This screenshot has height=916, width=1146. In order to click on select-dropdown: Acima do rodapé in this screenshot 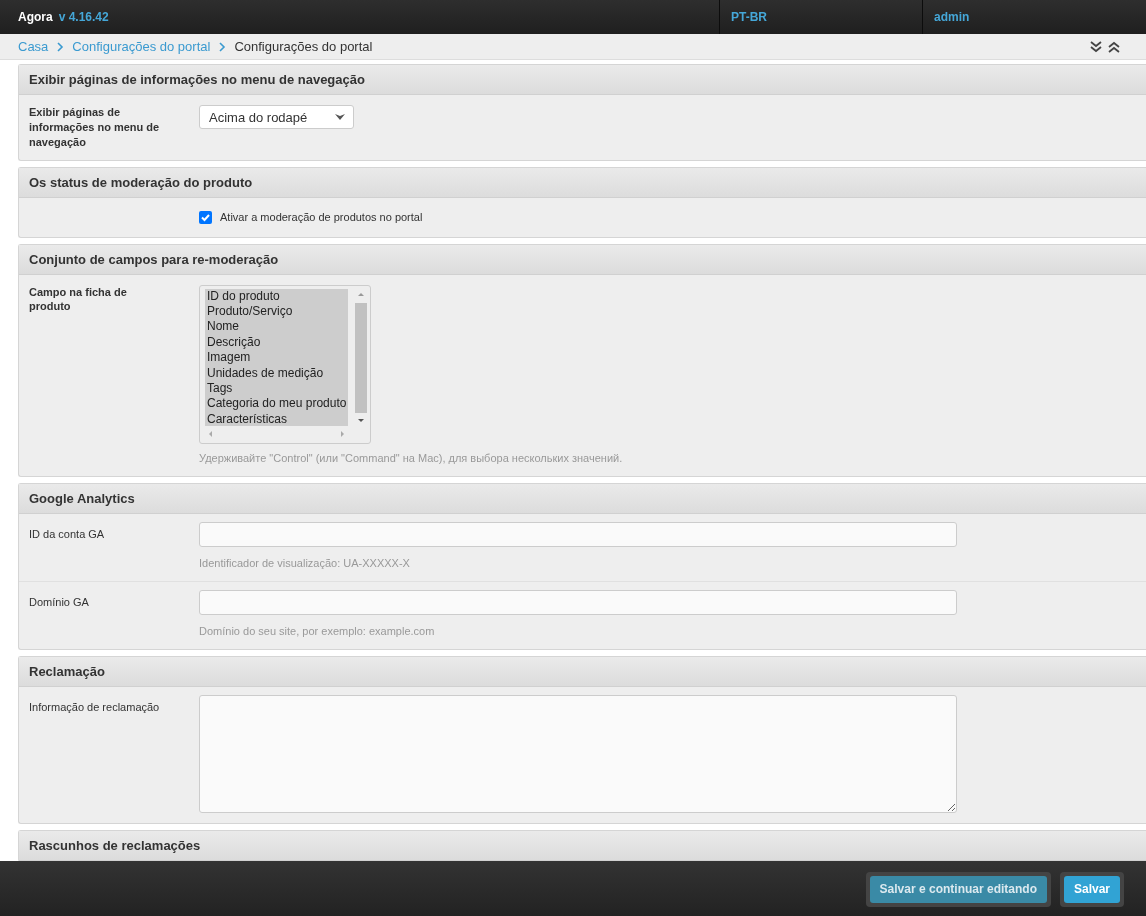, I will do `click(276, 117)`.